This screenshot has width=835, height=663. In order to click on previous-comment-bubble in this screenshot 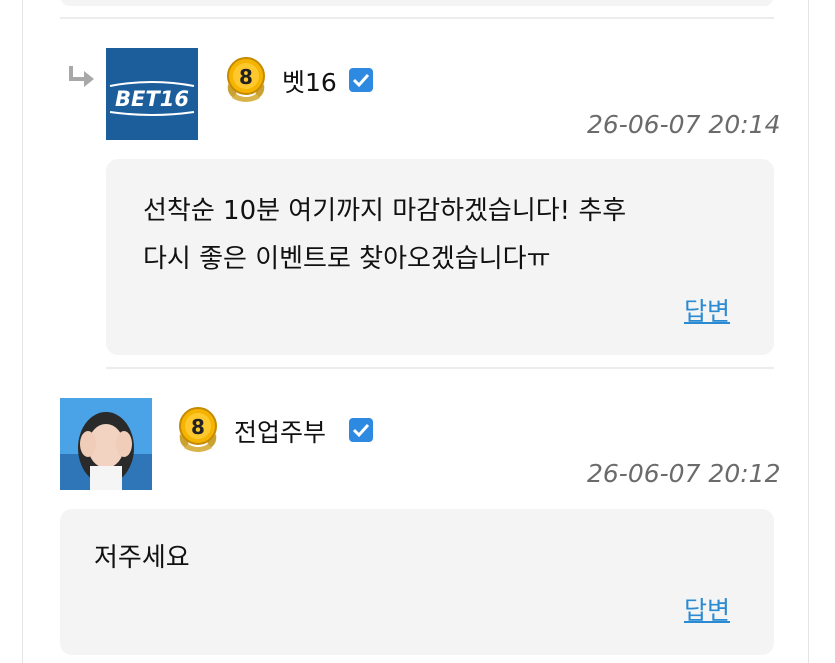, I will do `click(417, 3)`.